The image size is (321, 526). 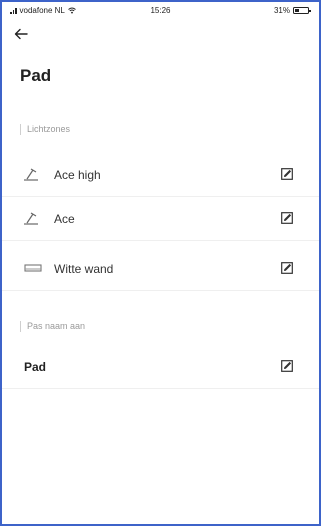 What do you see at coordinates (45, 129) in the screenshot?
I see `section-label-lightzones: Lichtzones` at bounding box center [45, 129].